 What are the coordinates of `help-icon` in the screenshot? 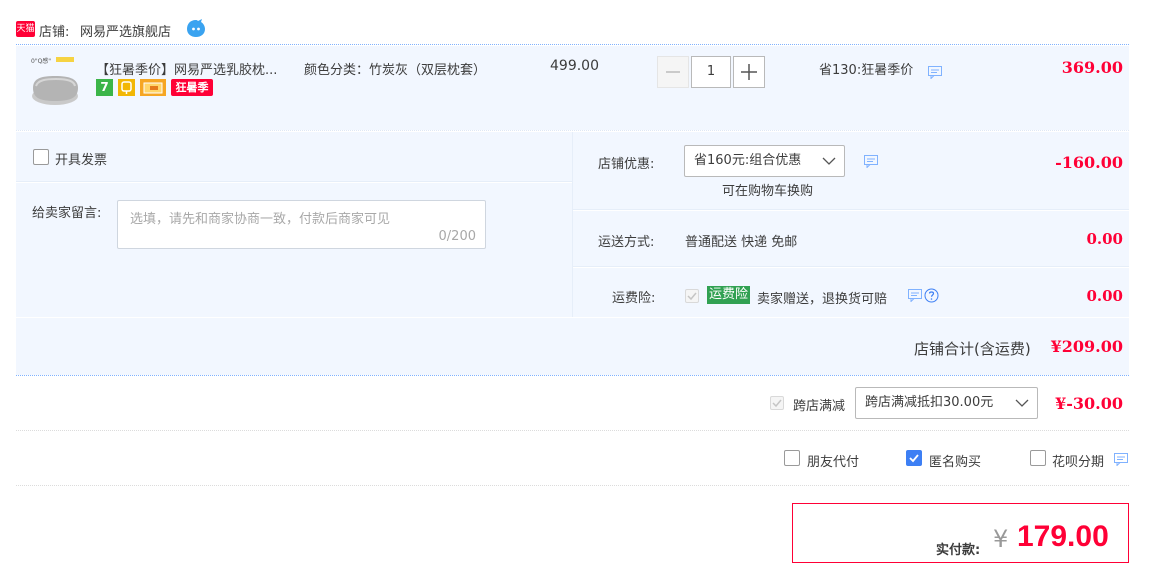 It's located at (931, 297).